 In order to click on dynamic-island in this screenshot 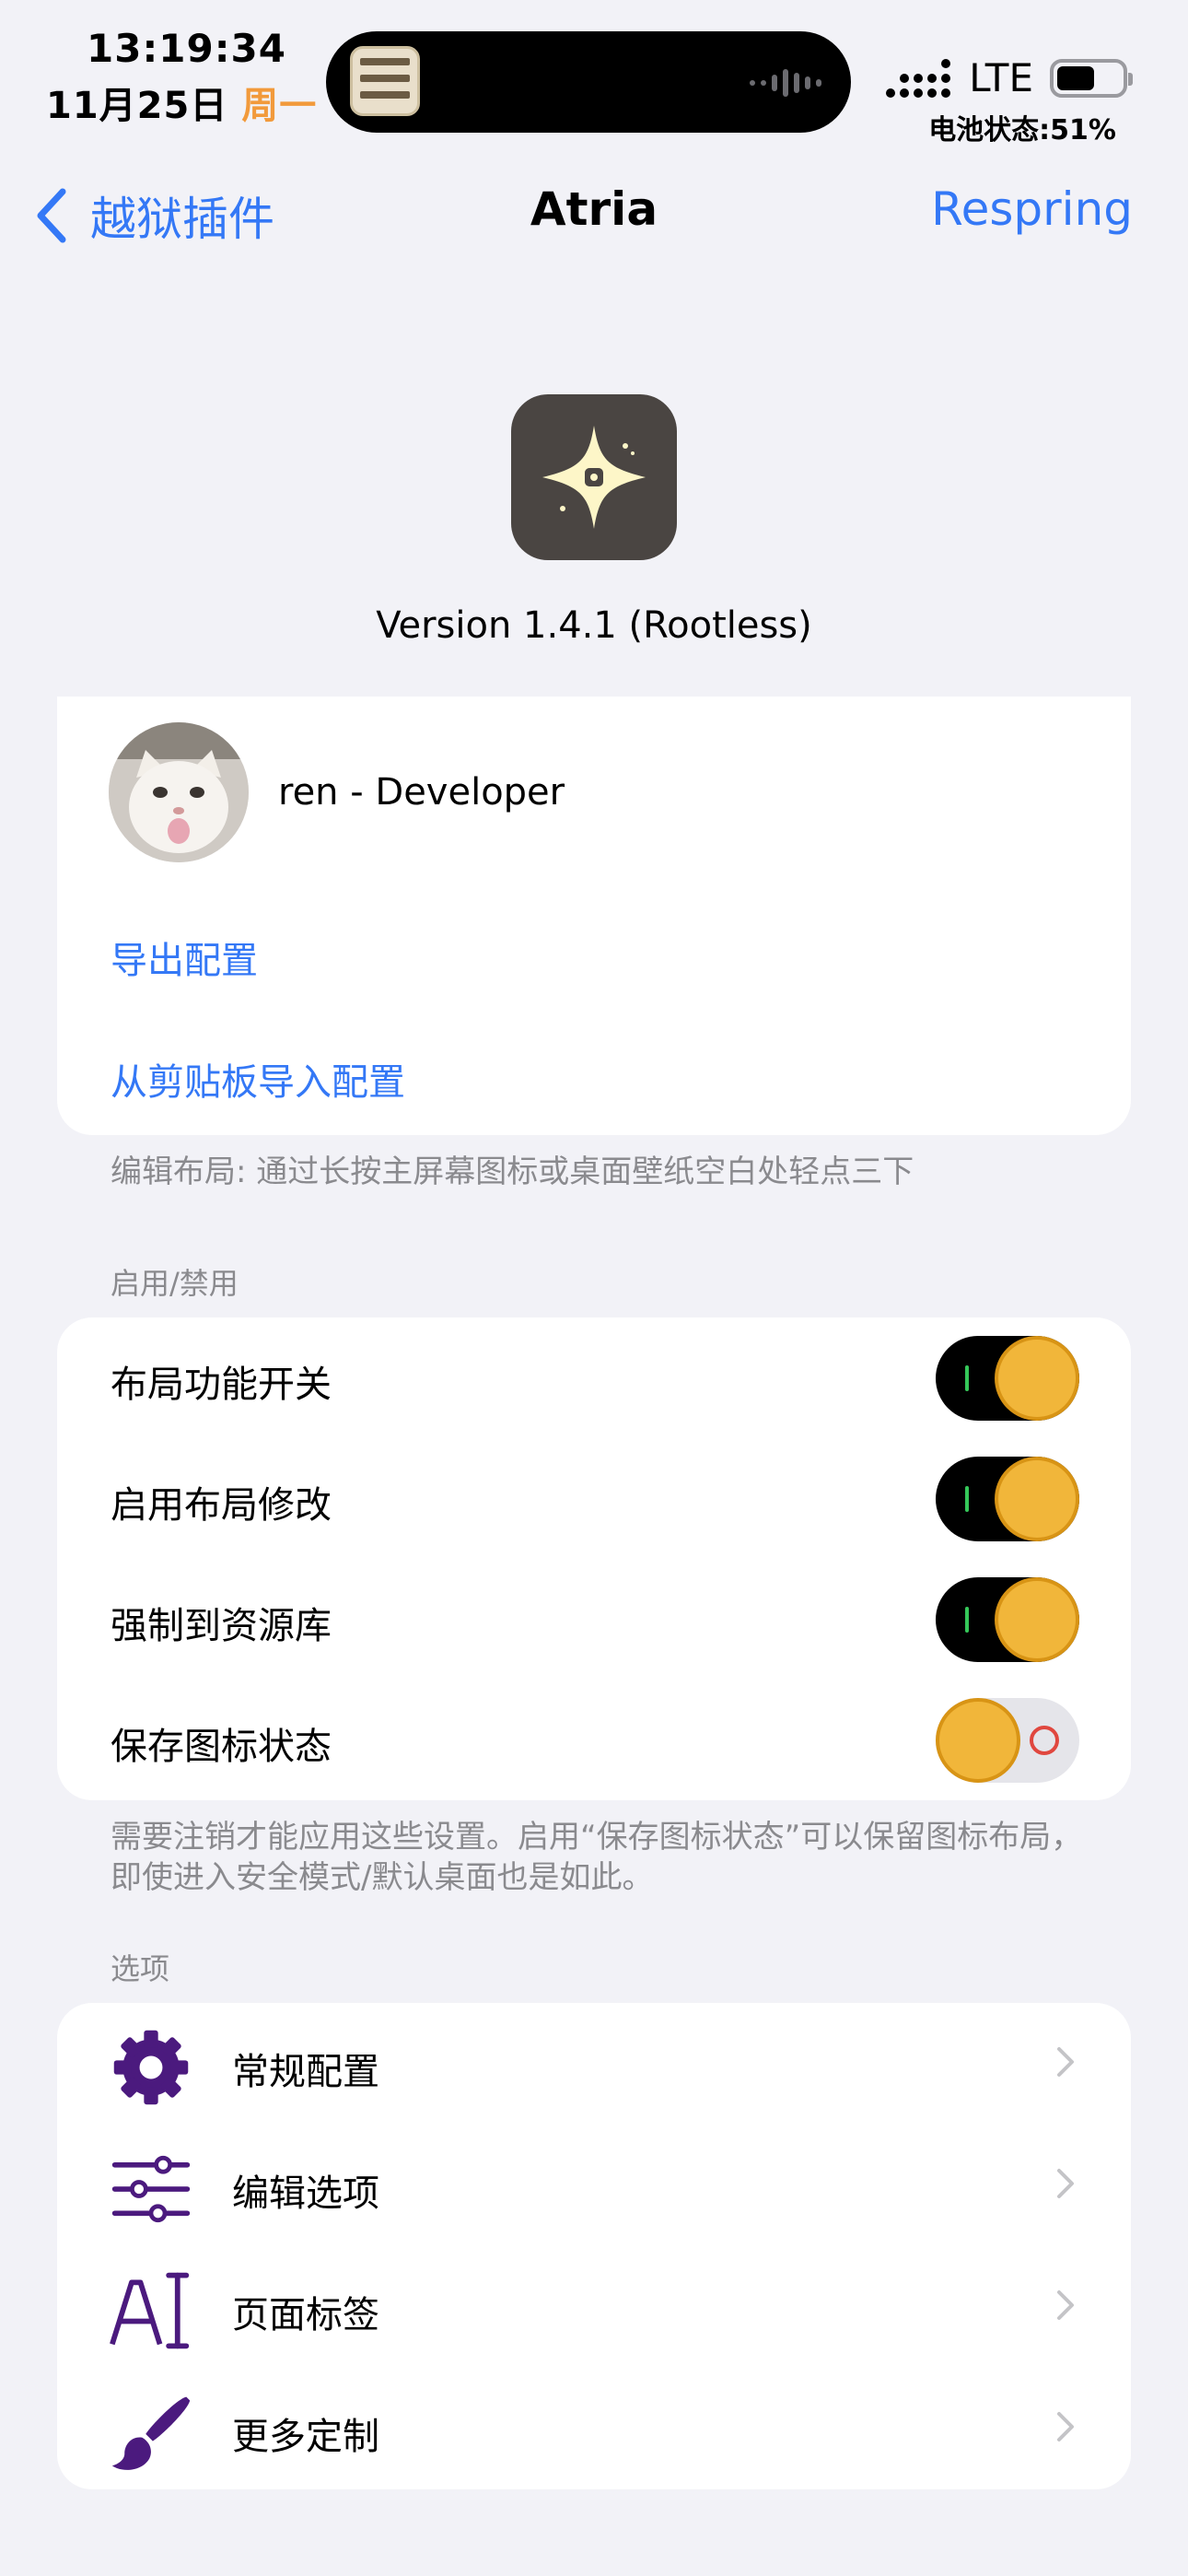, I will do `click(588, 82)`.